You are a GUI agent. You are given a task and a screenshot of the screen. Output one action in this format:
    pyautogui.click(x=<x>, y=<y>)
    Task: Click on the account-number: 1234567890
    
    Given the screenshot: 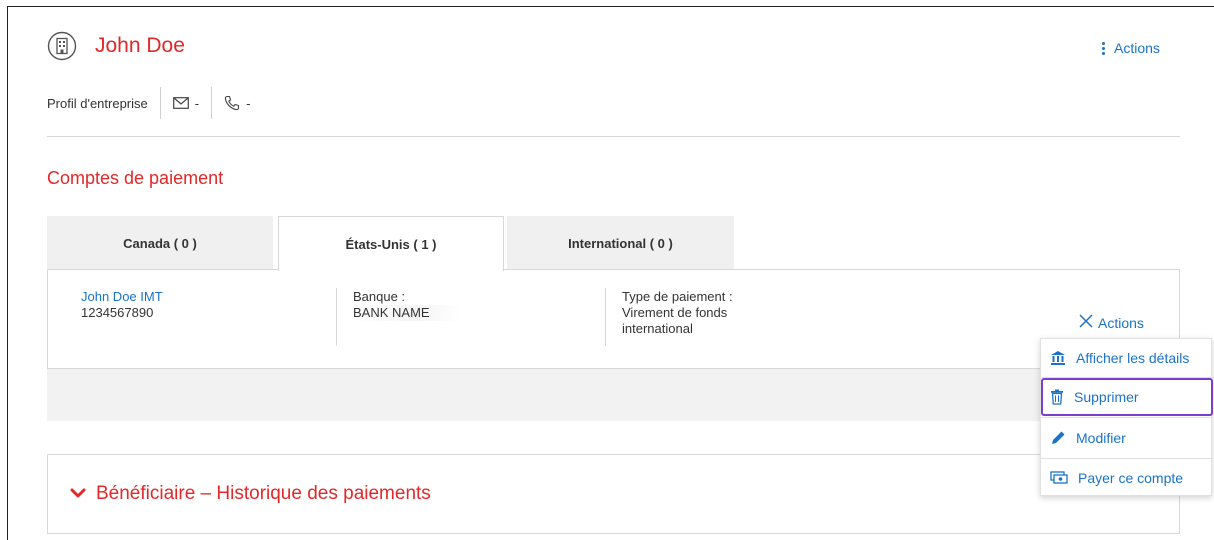 What is the action you would take?
    pyautogui.click(x=117, y=312)
    